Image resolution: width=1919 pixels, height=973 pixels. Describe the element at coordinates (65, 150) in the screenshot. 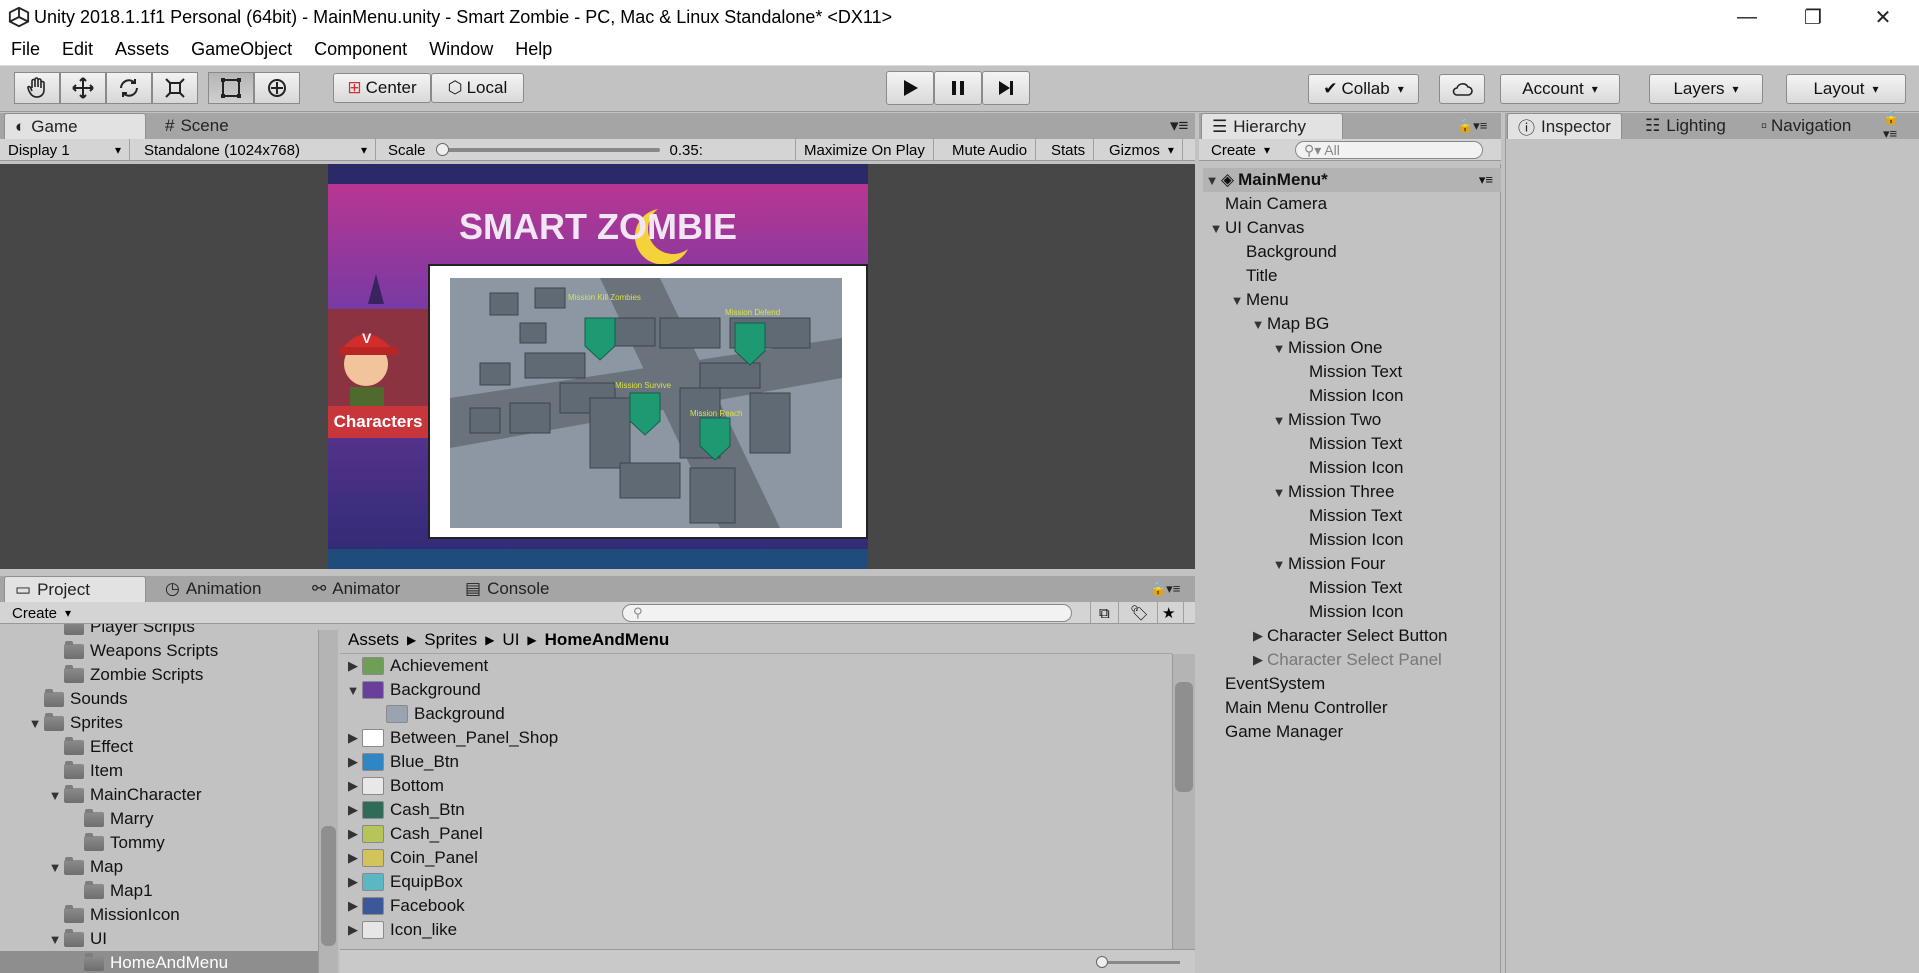

I see `display-dropdown: Display 1` at that location.